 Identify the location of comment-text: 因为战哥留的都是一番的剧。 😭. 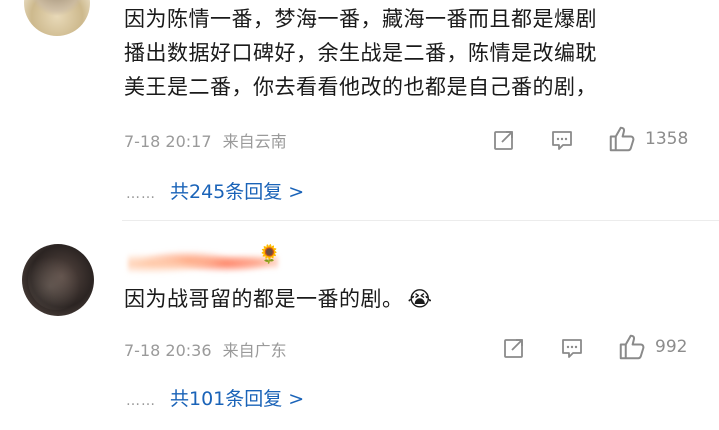
(419, 299).